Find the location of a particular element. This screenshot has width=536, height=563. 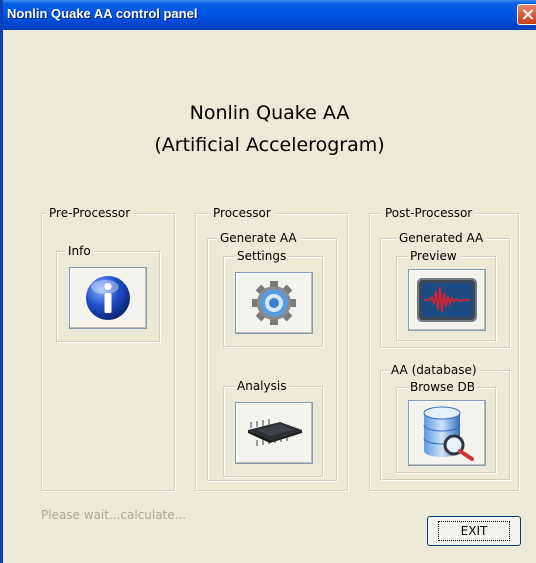

settings-button is located at coordinates (274, 303).